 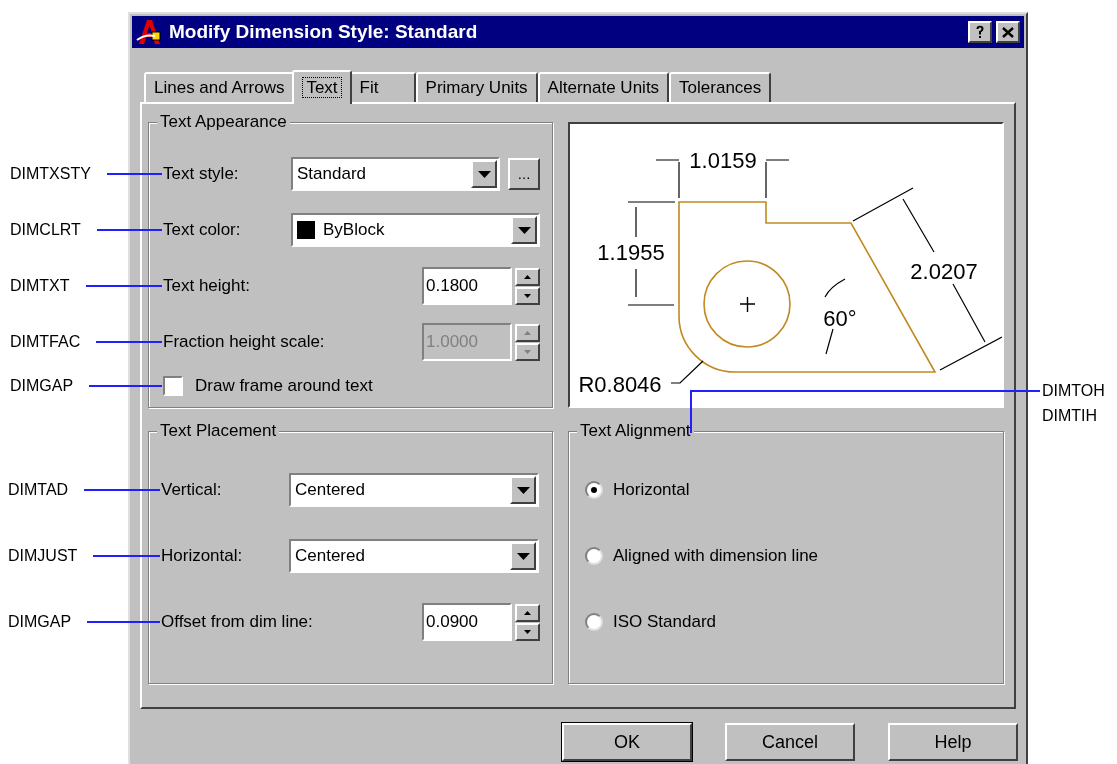 I want to click on tab: Fit, so click(x=382, y=87).